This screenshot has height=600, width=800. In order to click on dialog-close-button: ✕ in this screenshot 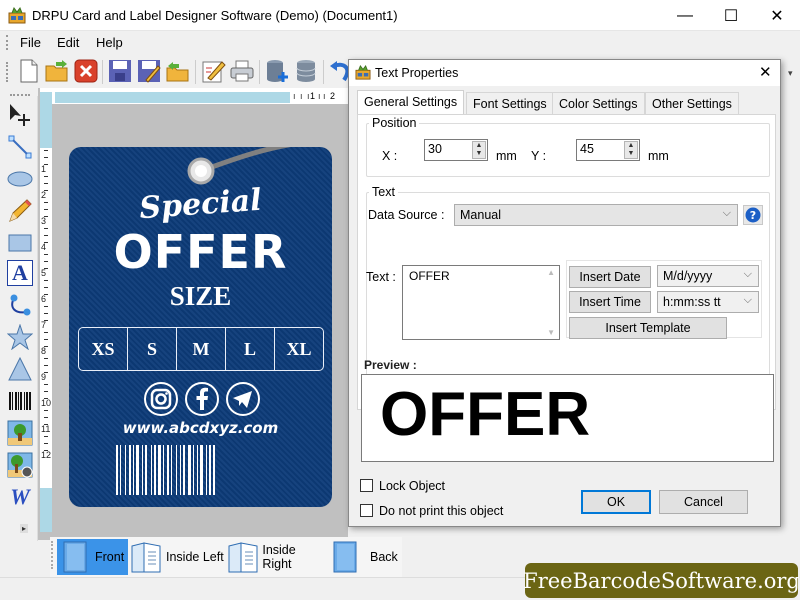, I will do `click(765, 72)`.